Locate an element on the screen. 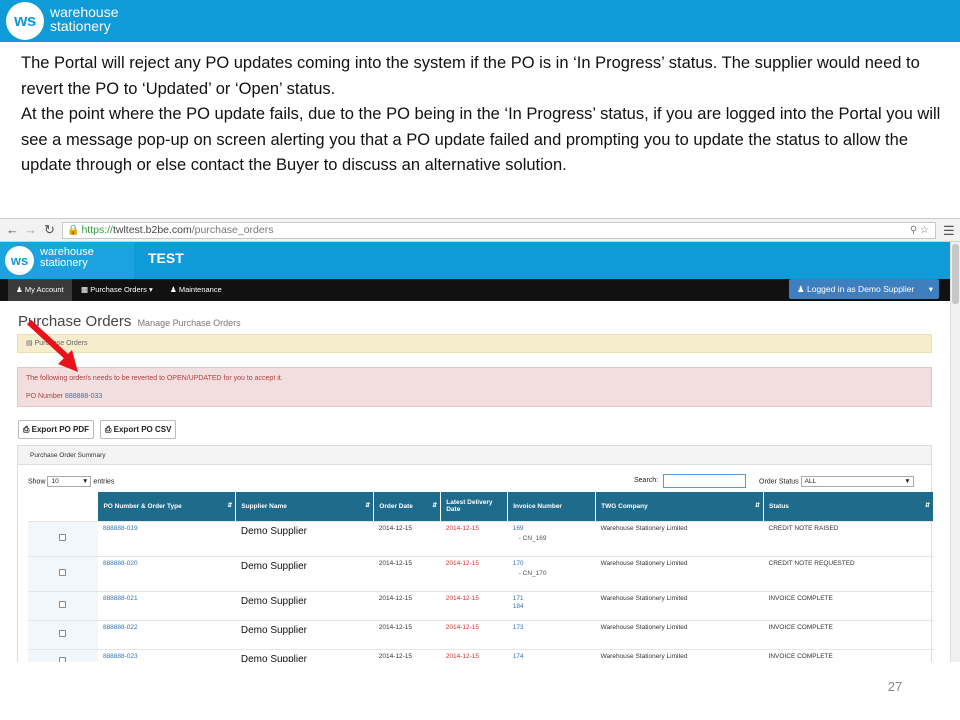 The width and height of the screenshot is (960, 720). invoice-link: 174 is located at coordinates (552, 656).